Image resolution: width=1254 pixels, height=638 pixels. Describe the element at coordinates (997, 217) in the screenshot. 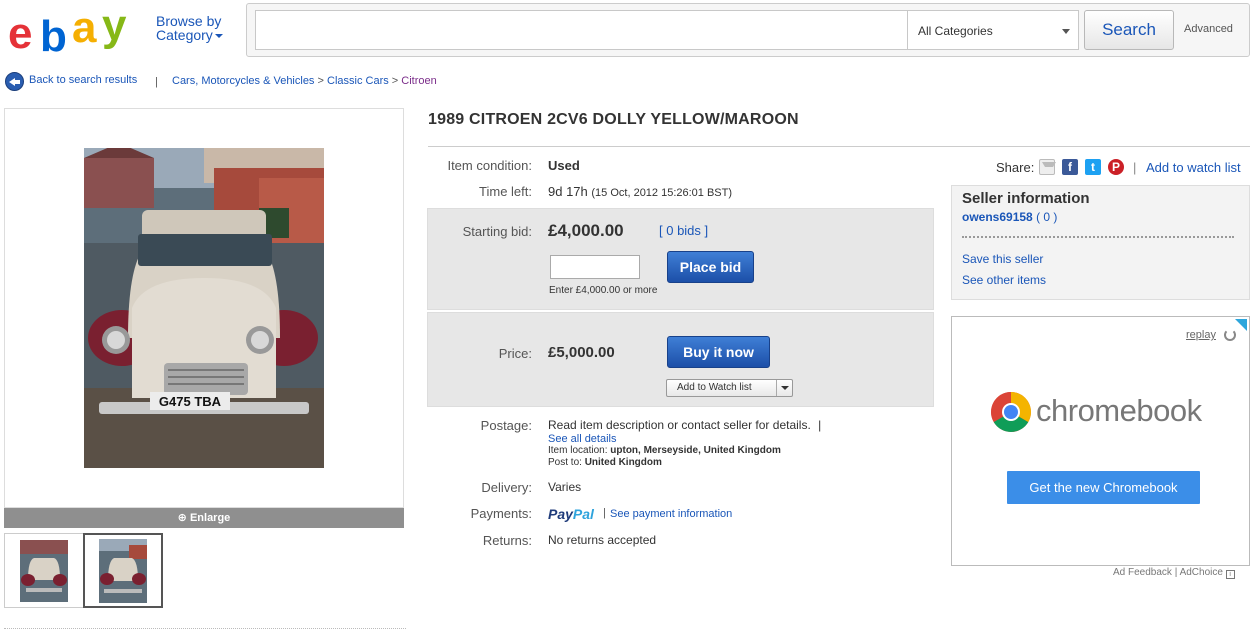

I see `seller-username: owens69158` at that location.